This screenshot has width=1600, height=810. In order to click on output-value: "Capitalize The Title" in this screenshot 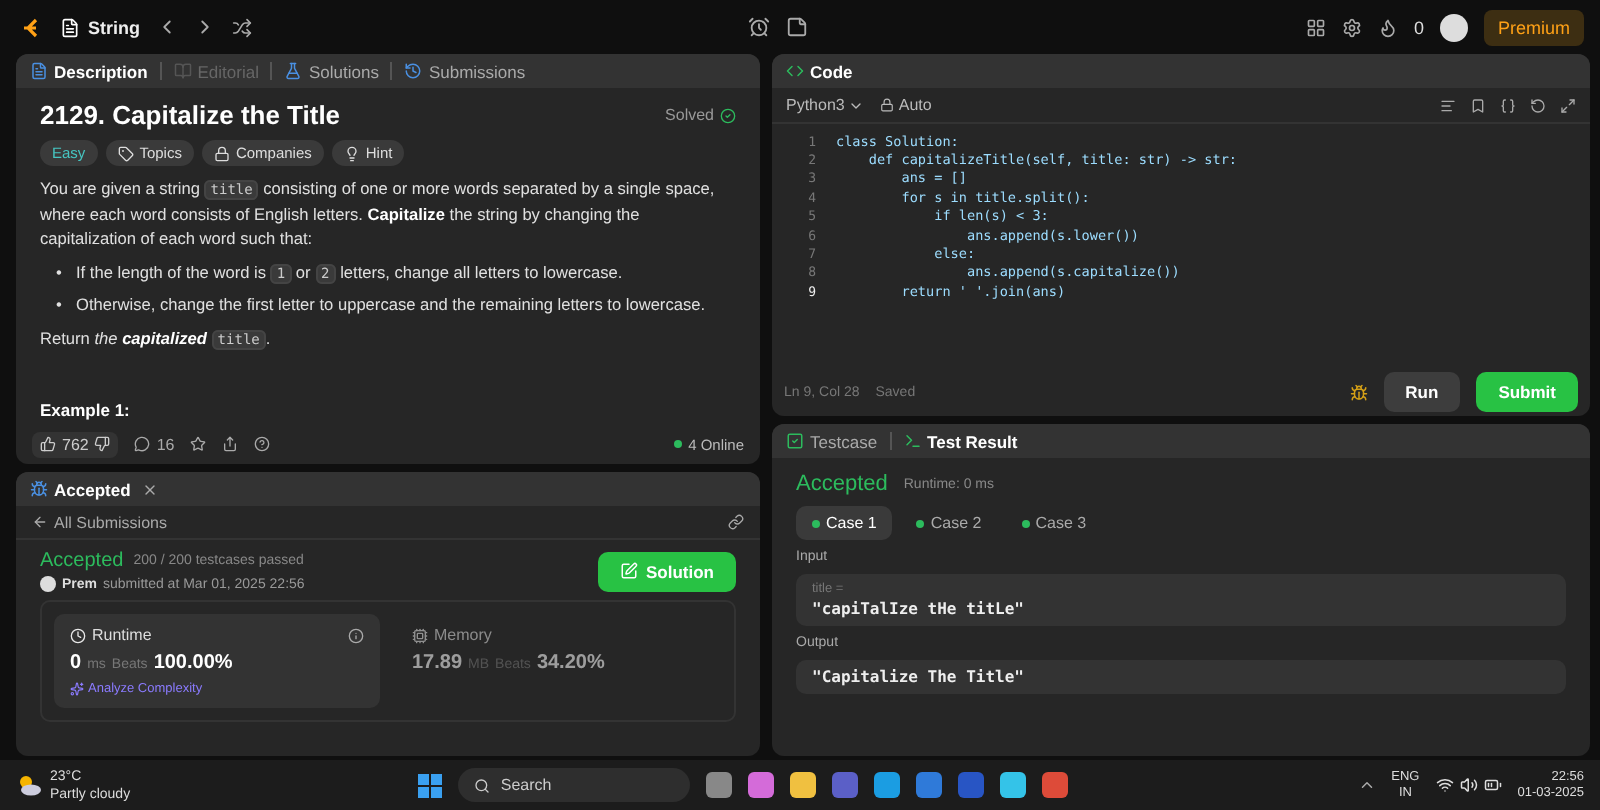, I will do `click(919, 677)`.